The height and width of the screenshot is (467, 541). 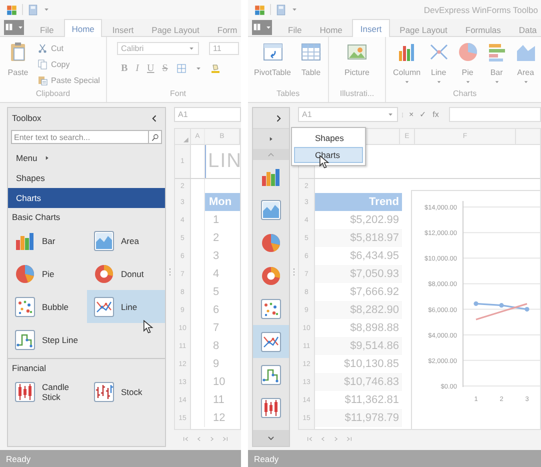 I want to click on status-text: Ready, so click(x=266, y=459).